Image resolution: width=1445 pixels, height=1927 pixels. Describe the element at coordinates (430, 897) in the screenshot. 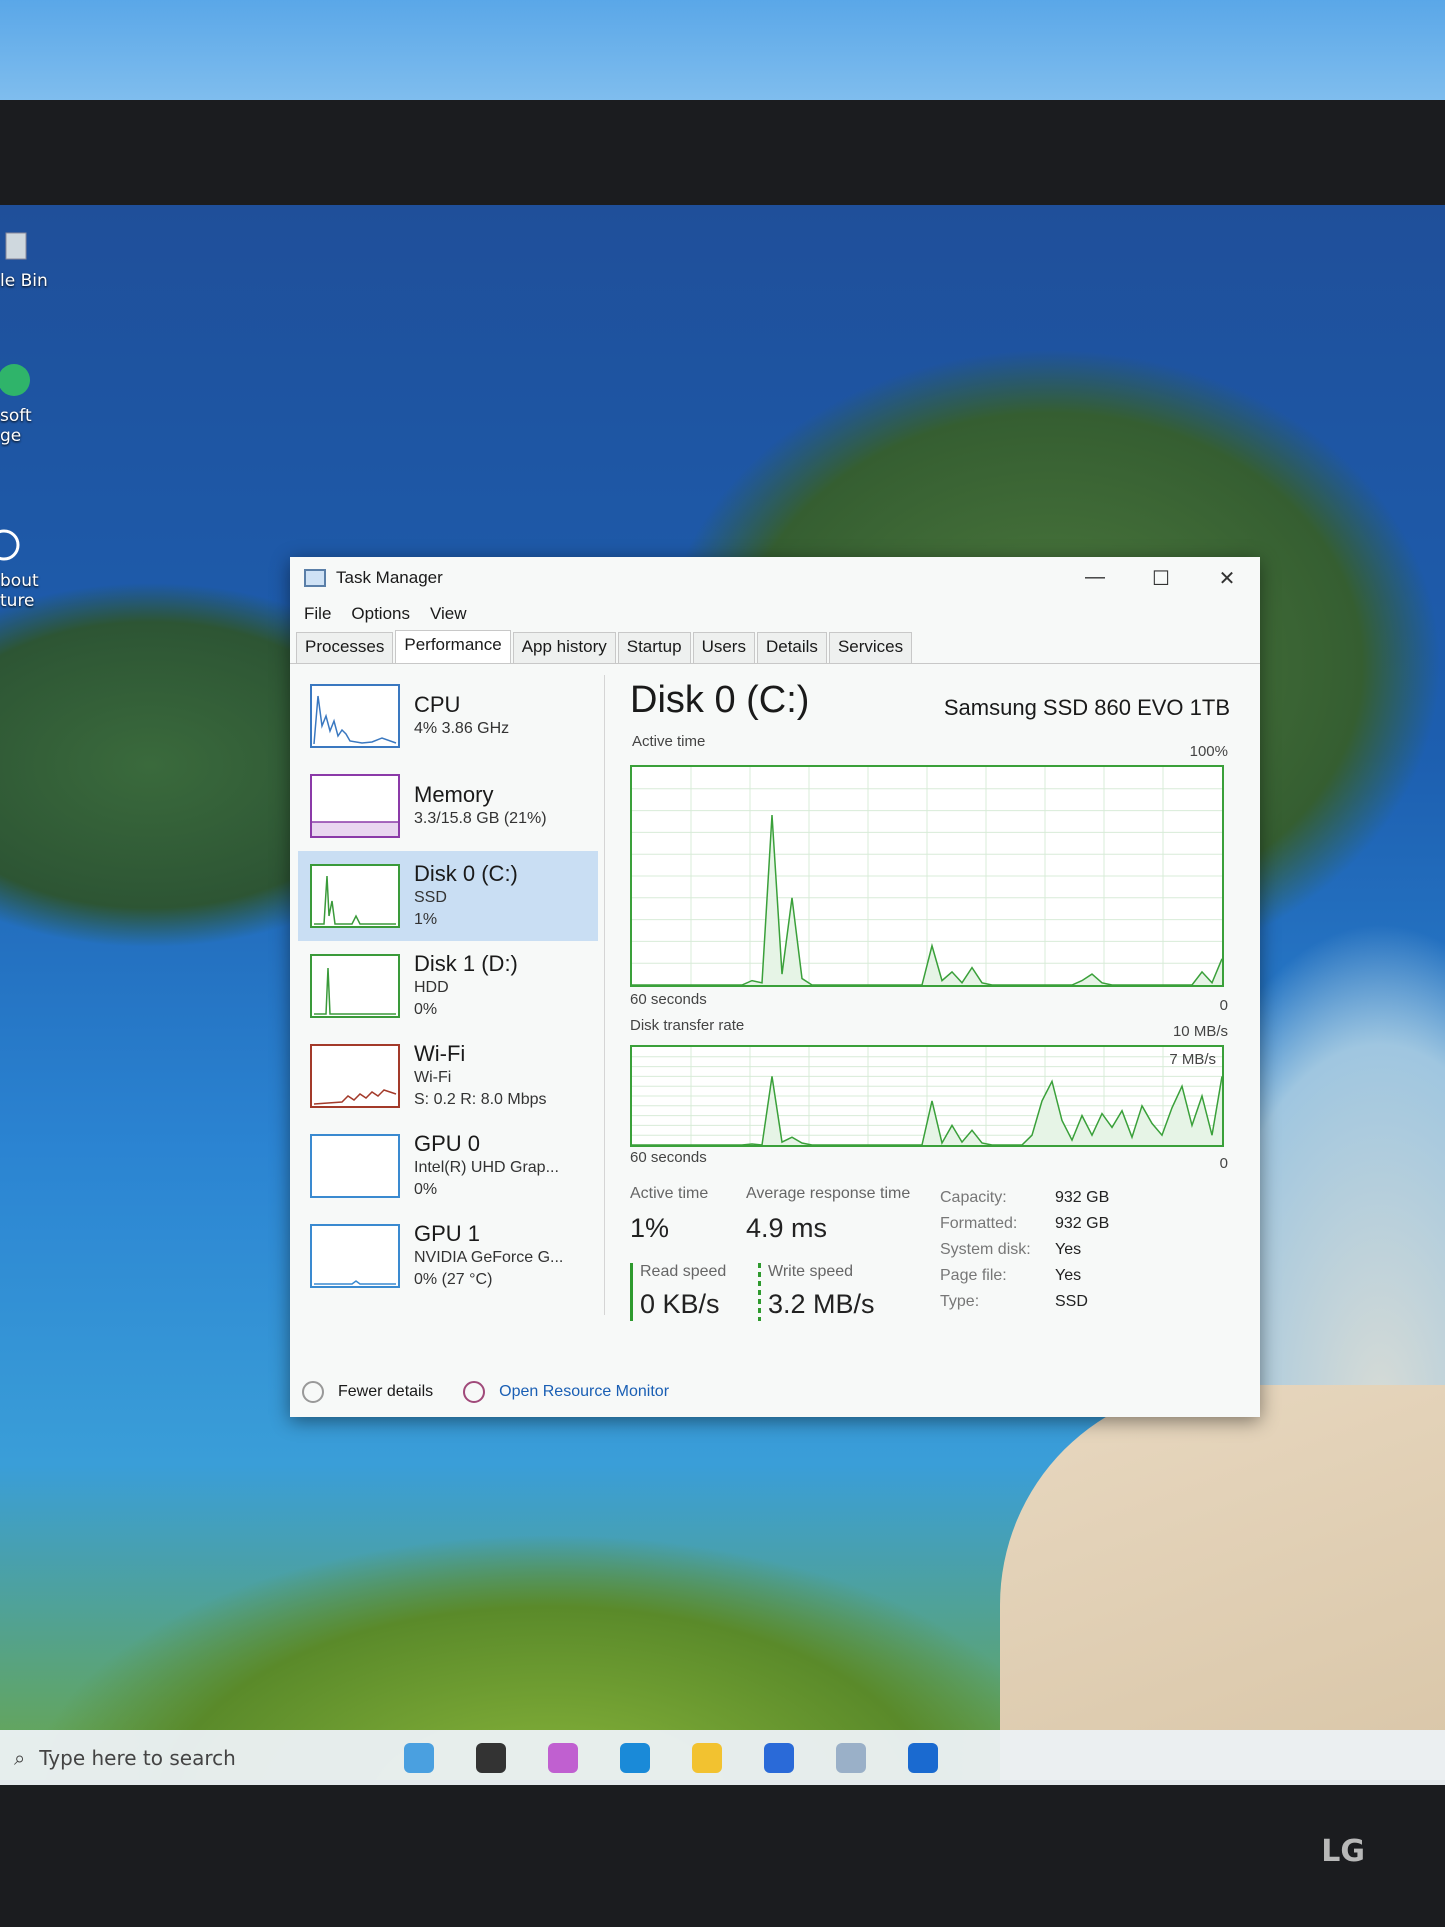

I see `resource-detail: SSD` at that location.